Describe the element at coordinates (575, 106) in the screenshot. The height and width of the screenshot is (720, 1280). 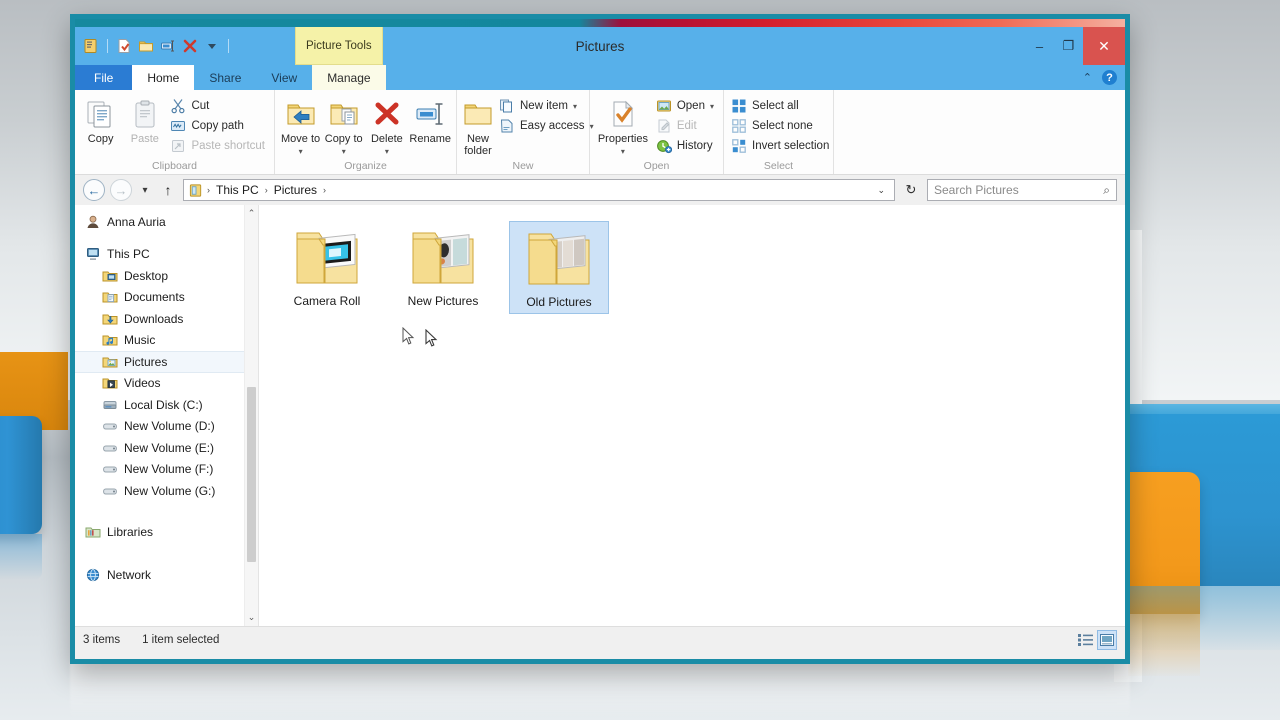
I see `new-item-caret-icon: ▾` at that location.